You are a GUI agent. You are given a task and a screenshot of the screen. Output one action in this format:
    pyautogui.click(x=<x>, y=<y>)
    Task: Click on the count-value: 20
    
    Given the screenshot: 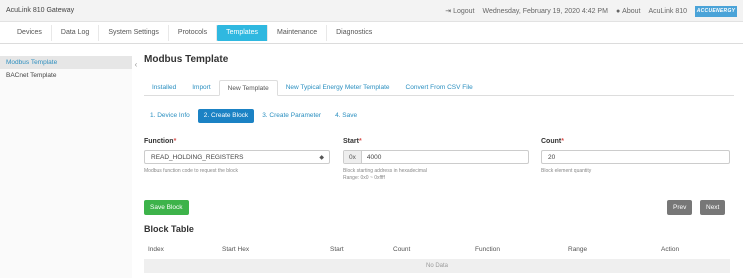 What is the action you would take?
    pyautogui.click(x=552, y=157)
    